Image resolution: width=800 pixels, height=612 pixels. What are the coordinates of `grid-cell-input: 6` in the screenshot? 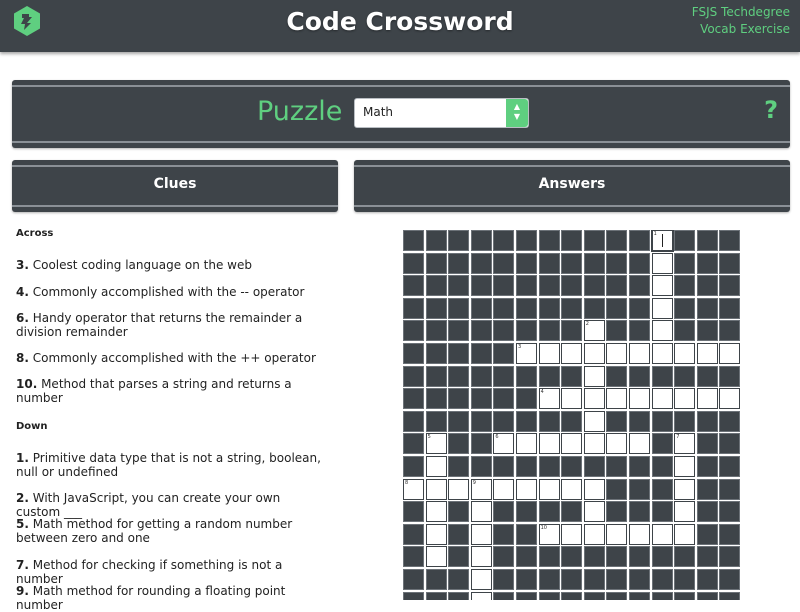 It's located at (504, 444).